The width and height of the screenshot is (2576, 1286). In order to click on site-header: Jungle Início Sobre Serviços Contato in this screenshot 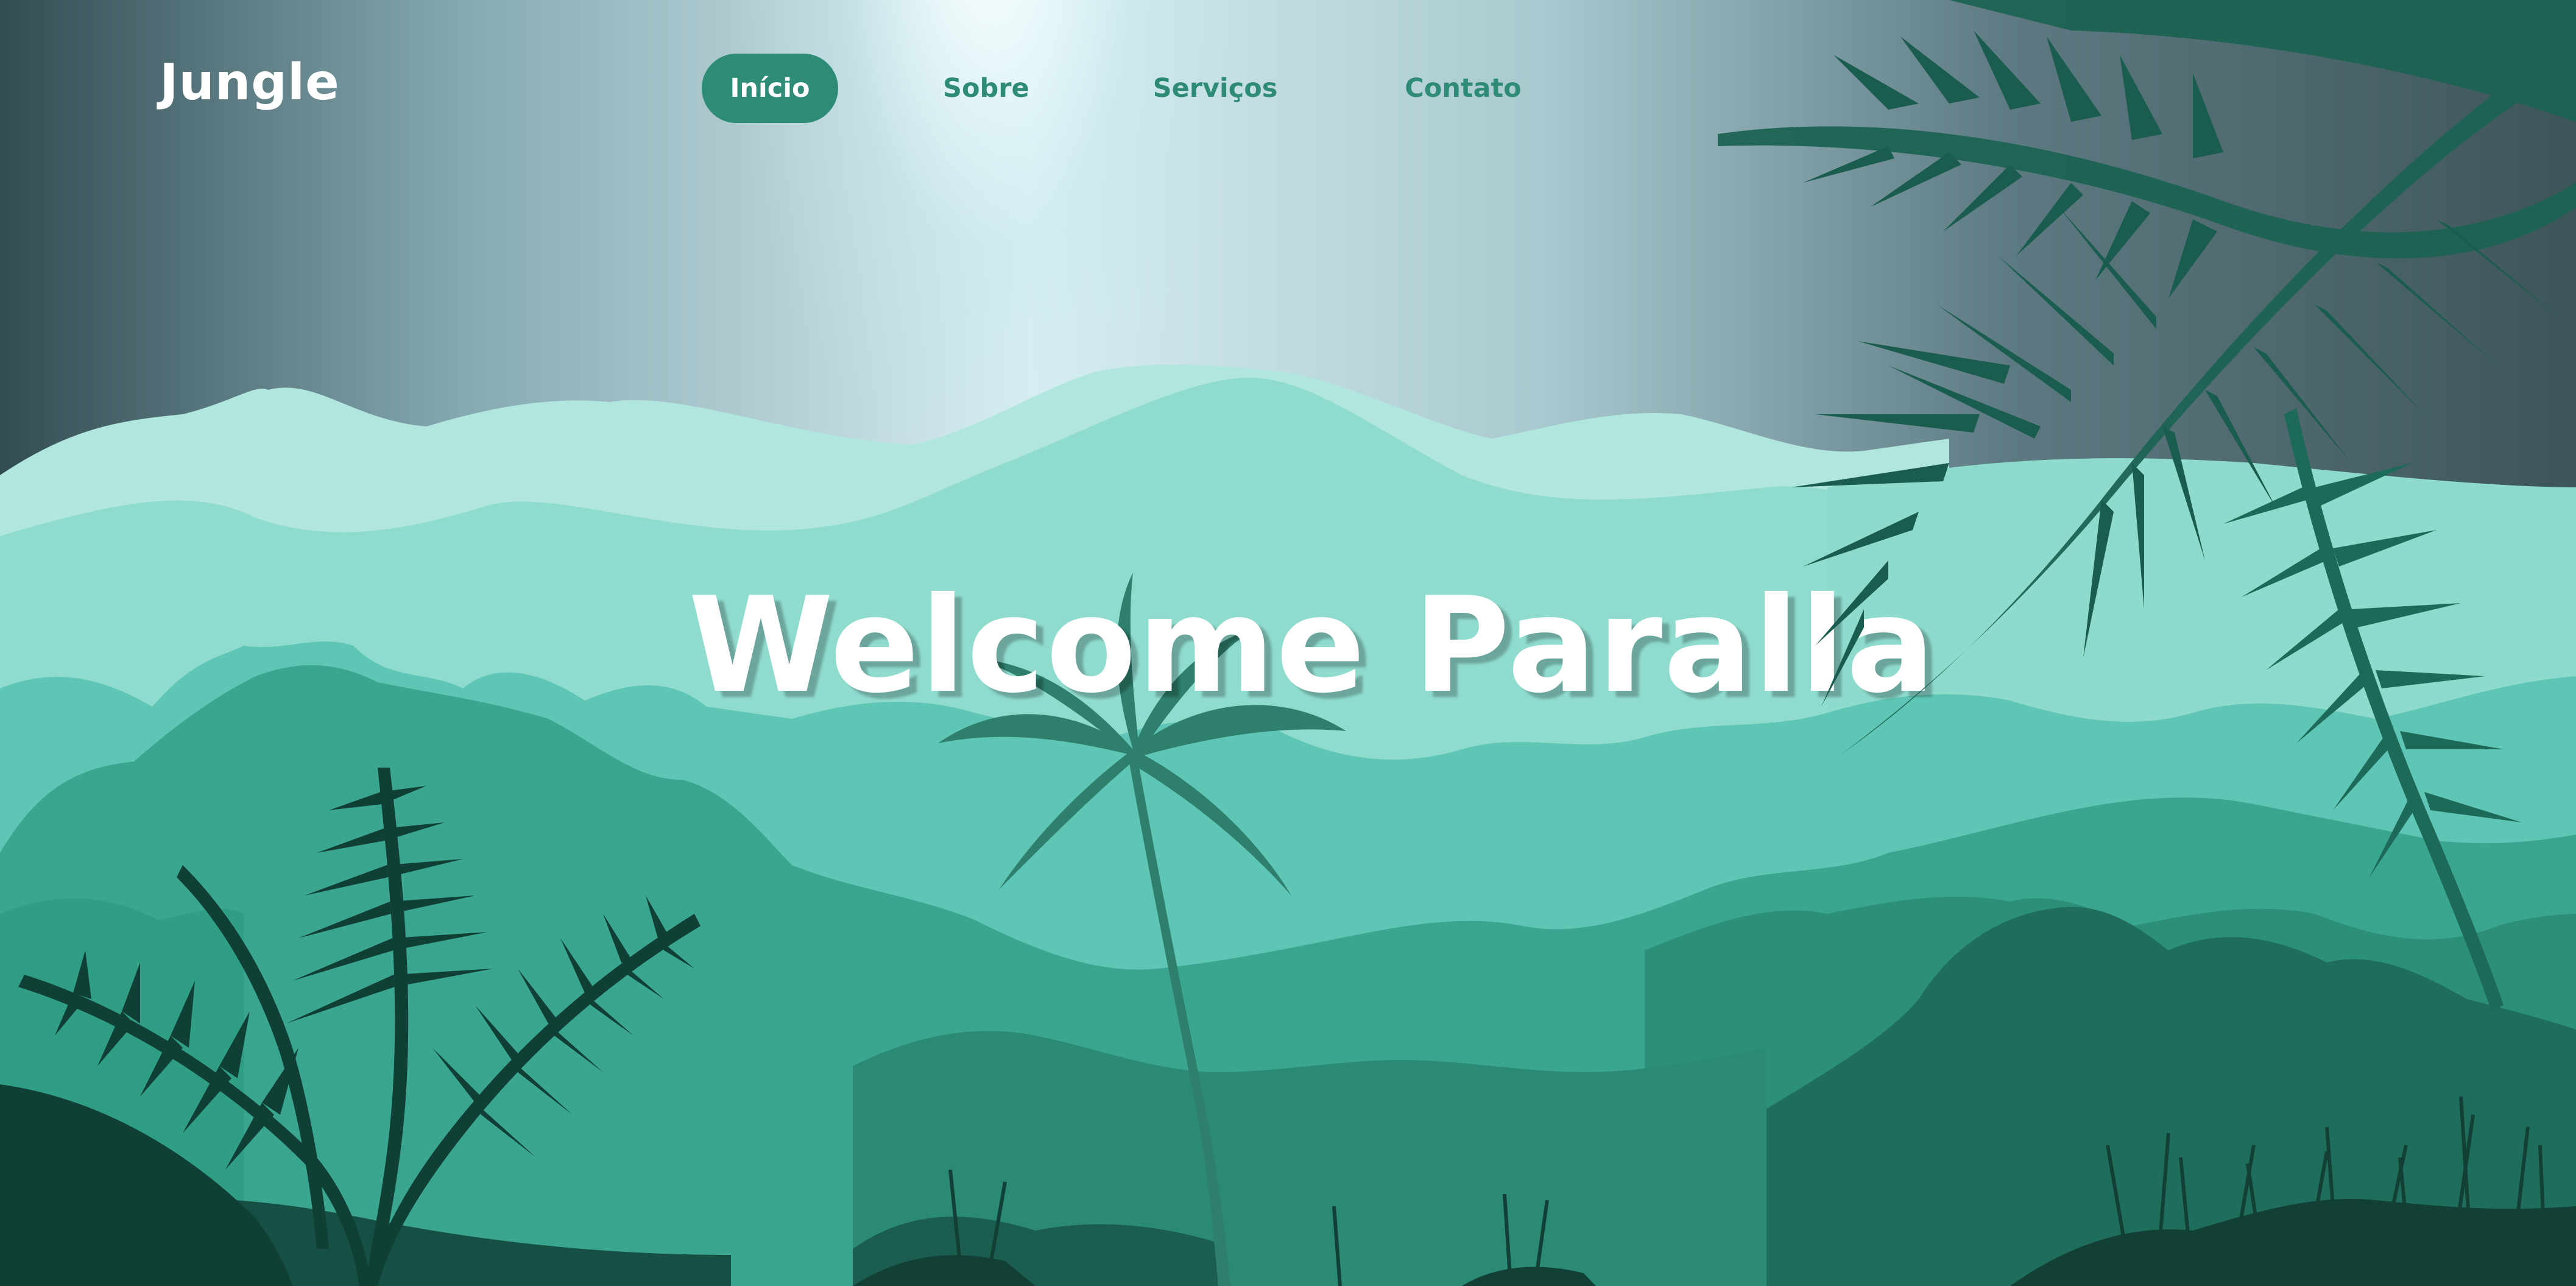, I will do `click(1288, 88)`.